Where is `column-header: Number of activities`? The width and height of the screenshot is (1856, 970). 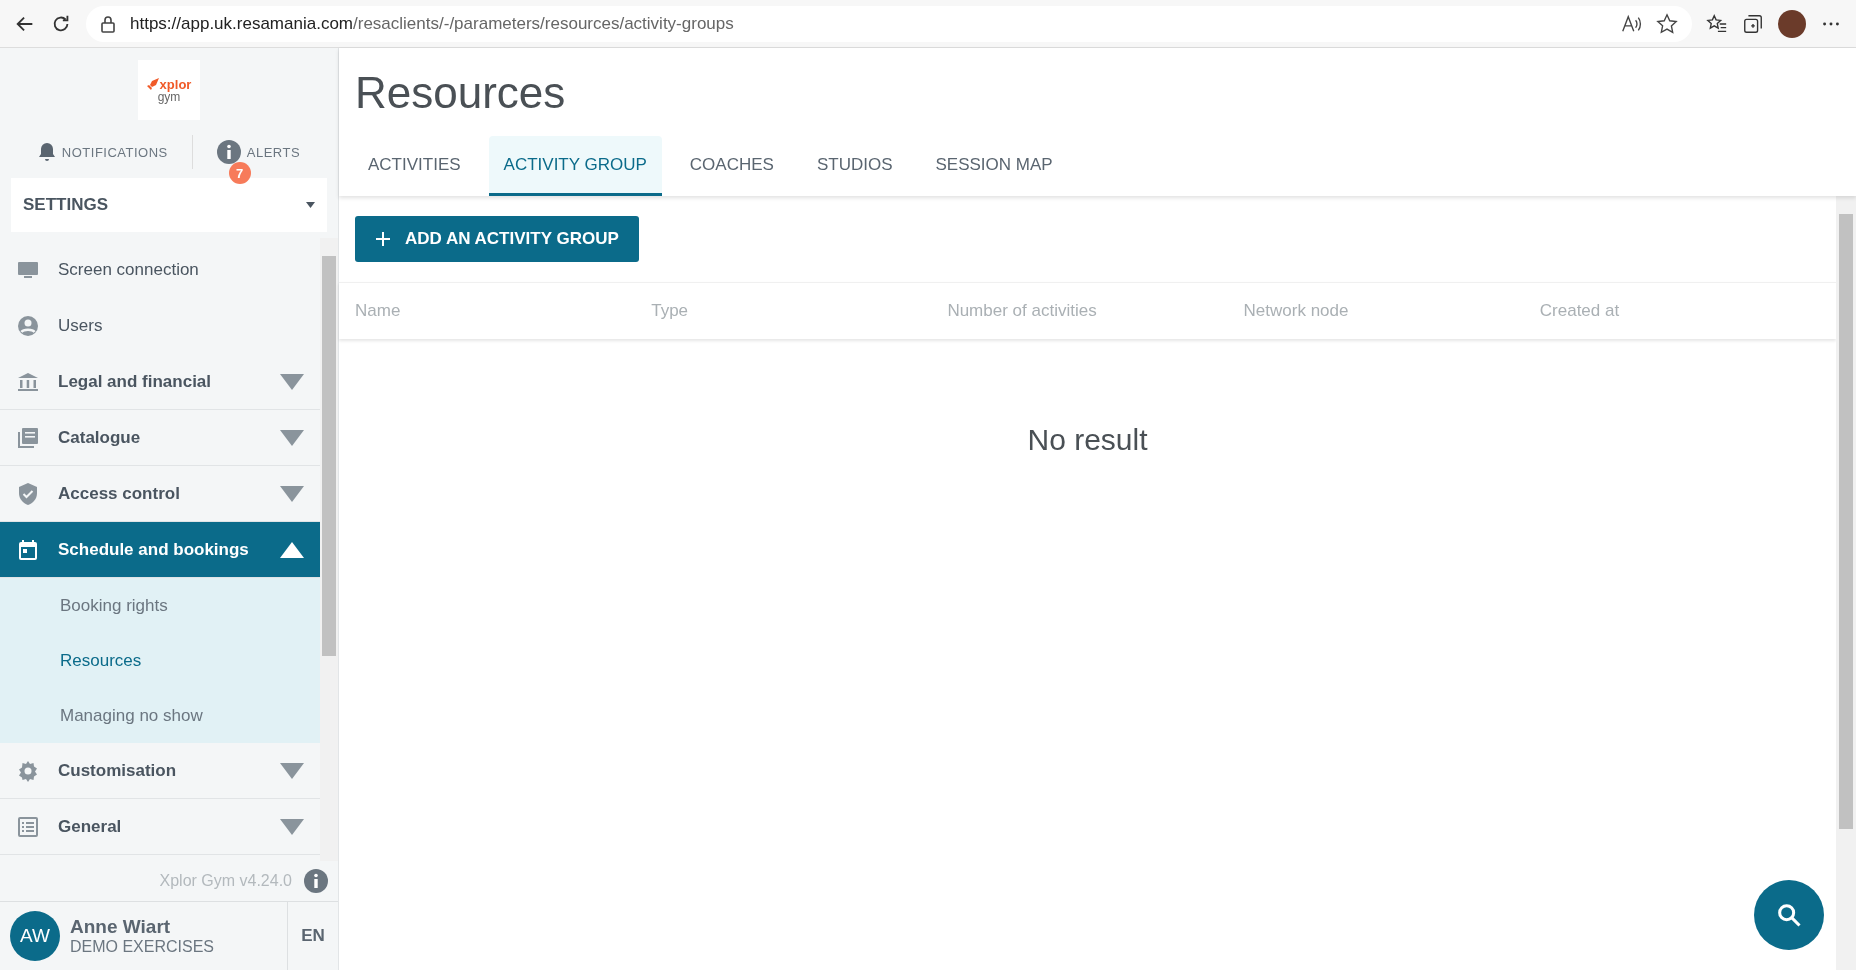
column-header: Number of activities is located at coordinates (1022, 311).